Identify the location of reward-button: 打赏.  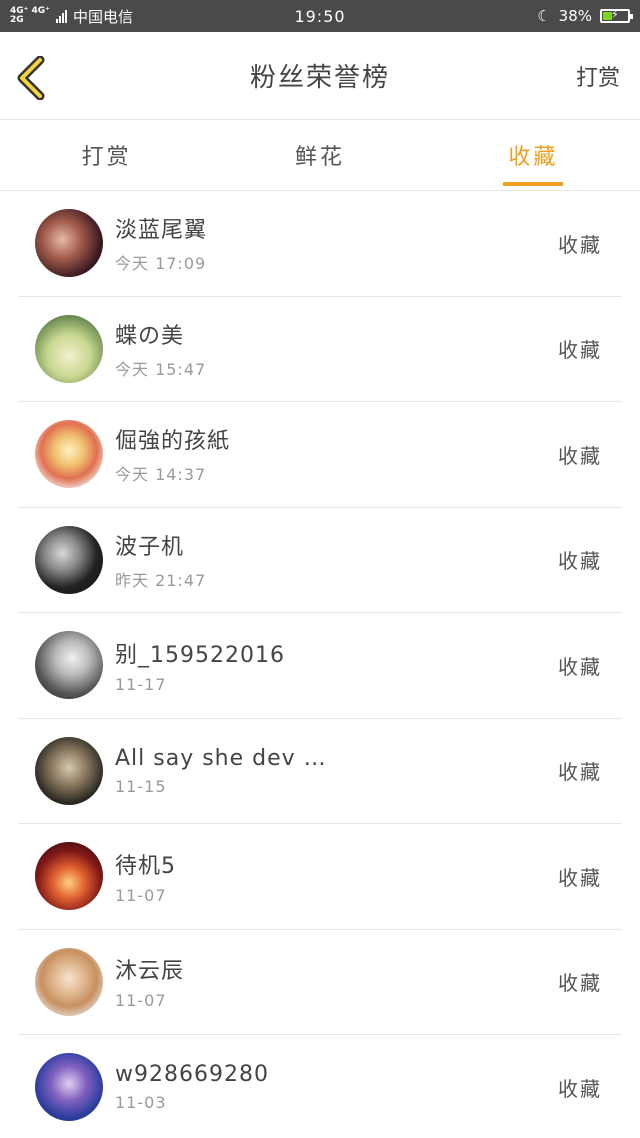
(598, 76).